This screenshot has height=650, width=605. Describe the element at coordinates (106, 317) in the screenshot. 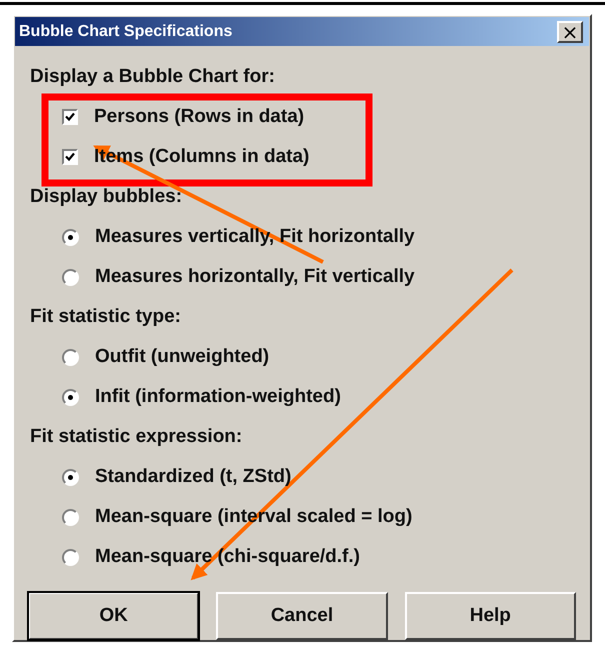

I see `group-label: Fit statistic type:` at that location.